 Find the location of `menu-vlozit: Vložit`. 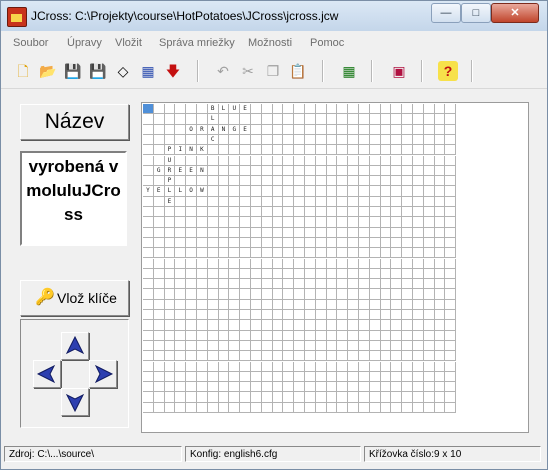

menu-vlozit: Vložit is located at coordinates (128, 43).